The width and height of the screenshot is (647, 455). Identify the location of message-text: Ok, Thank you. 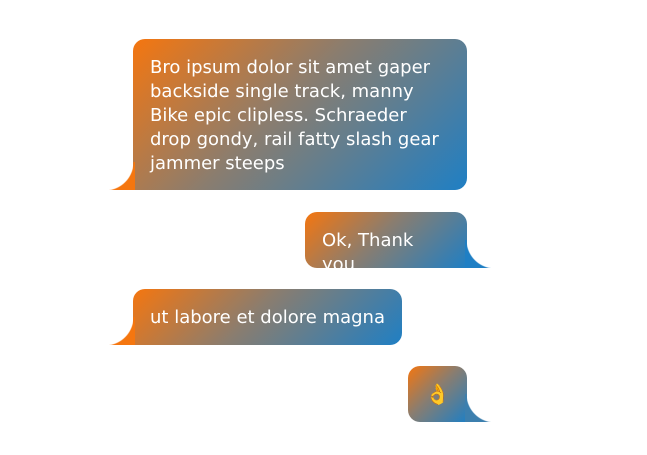
(368, 252).